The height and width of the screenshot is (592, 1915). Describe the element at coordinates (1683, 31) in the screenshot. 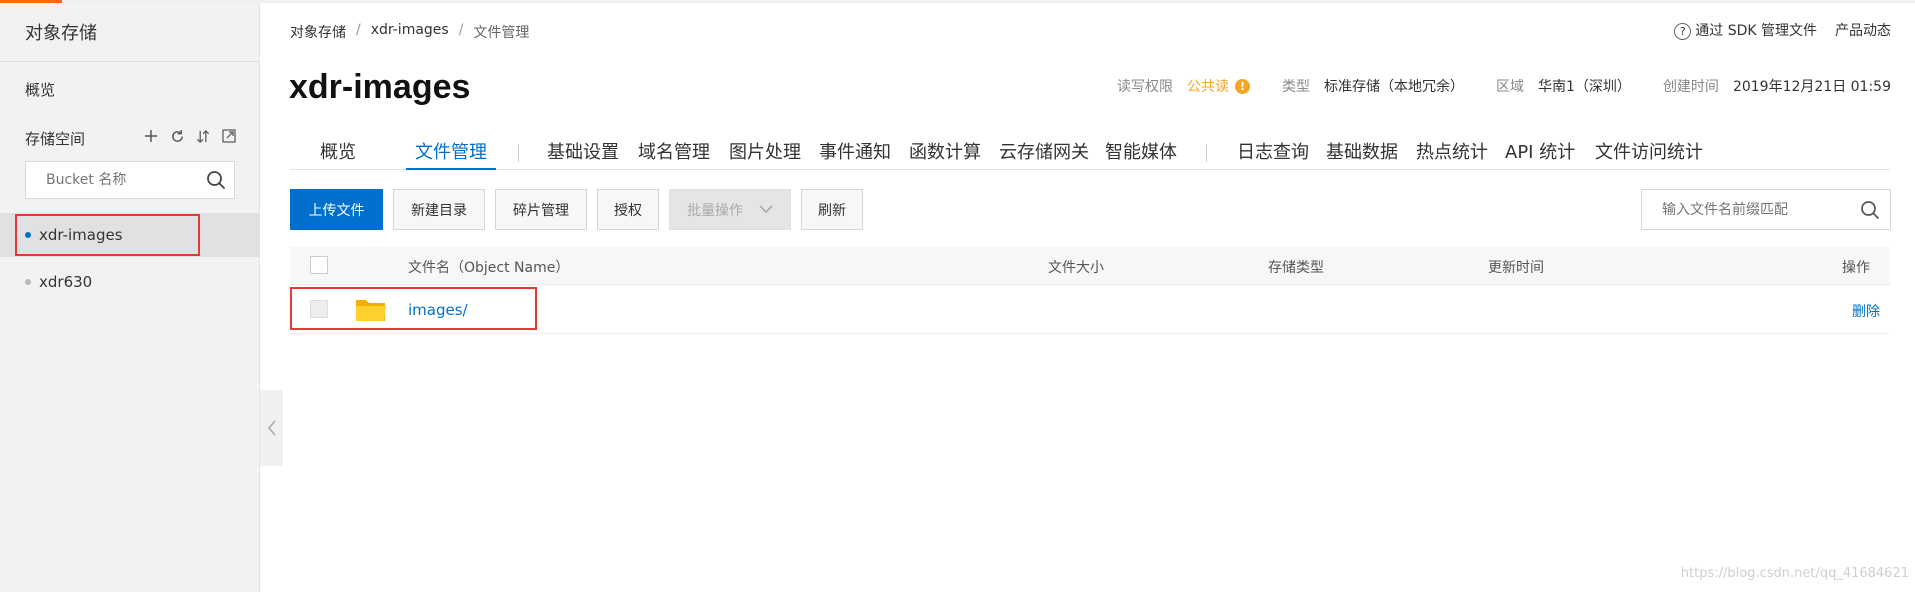

I see `help-icon: ?` at that location.